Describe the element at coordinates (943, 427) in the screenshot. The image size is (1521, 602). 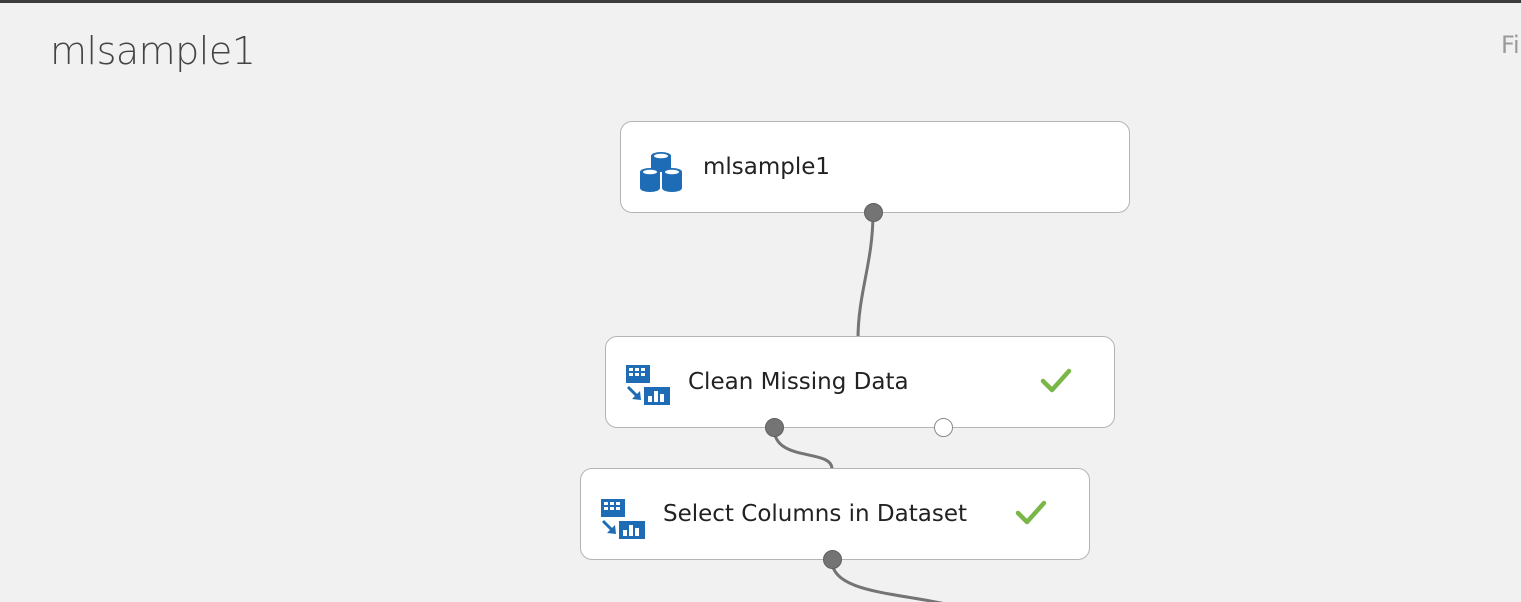
I see `output-port-unconnected` at that location.